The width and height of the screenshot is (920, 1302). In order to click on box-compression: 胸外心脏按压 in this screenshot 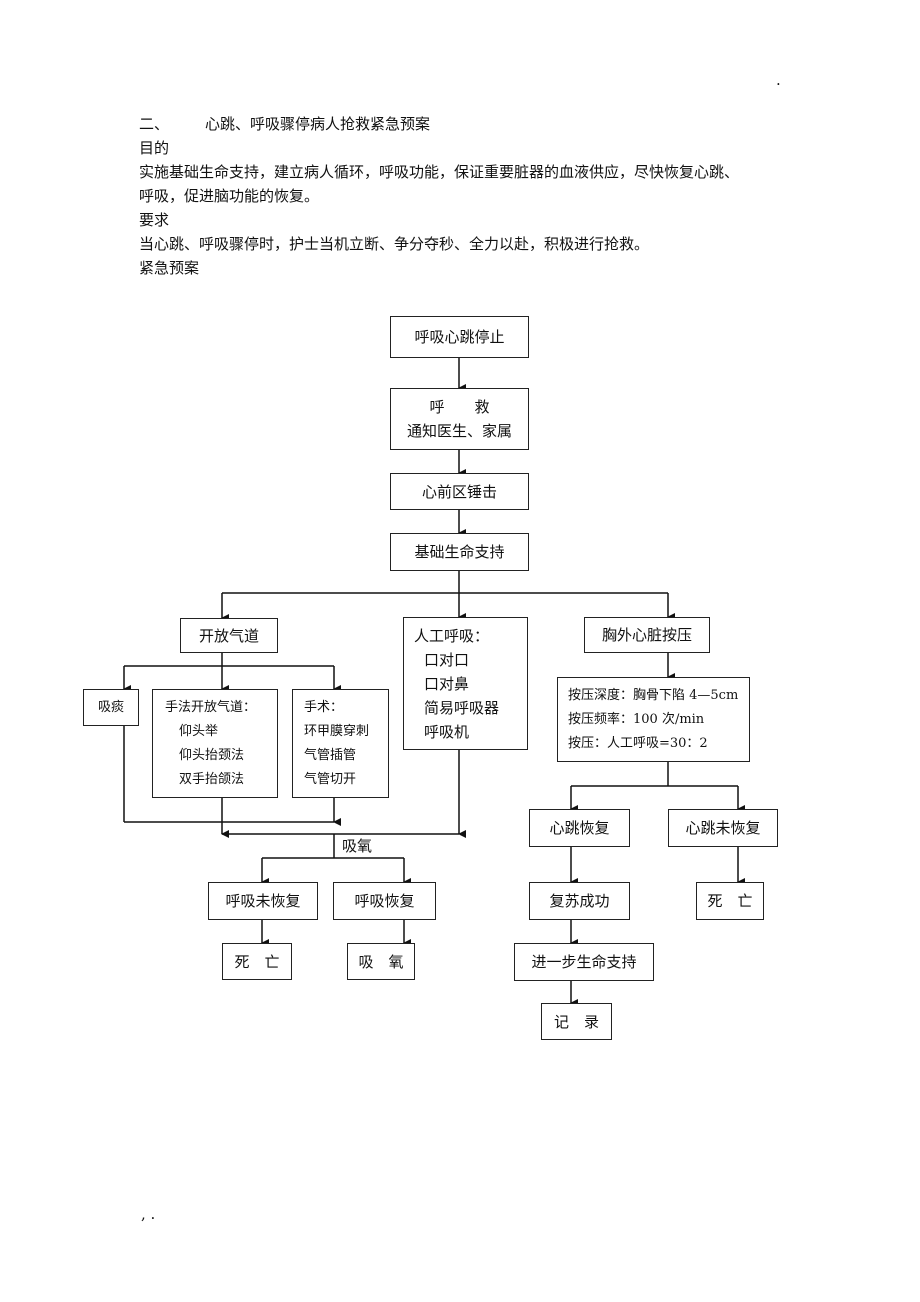, I will do `click(647, 635)`.